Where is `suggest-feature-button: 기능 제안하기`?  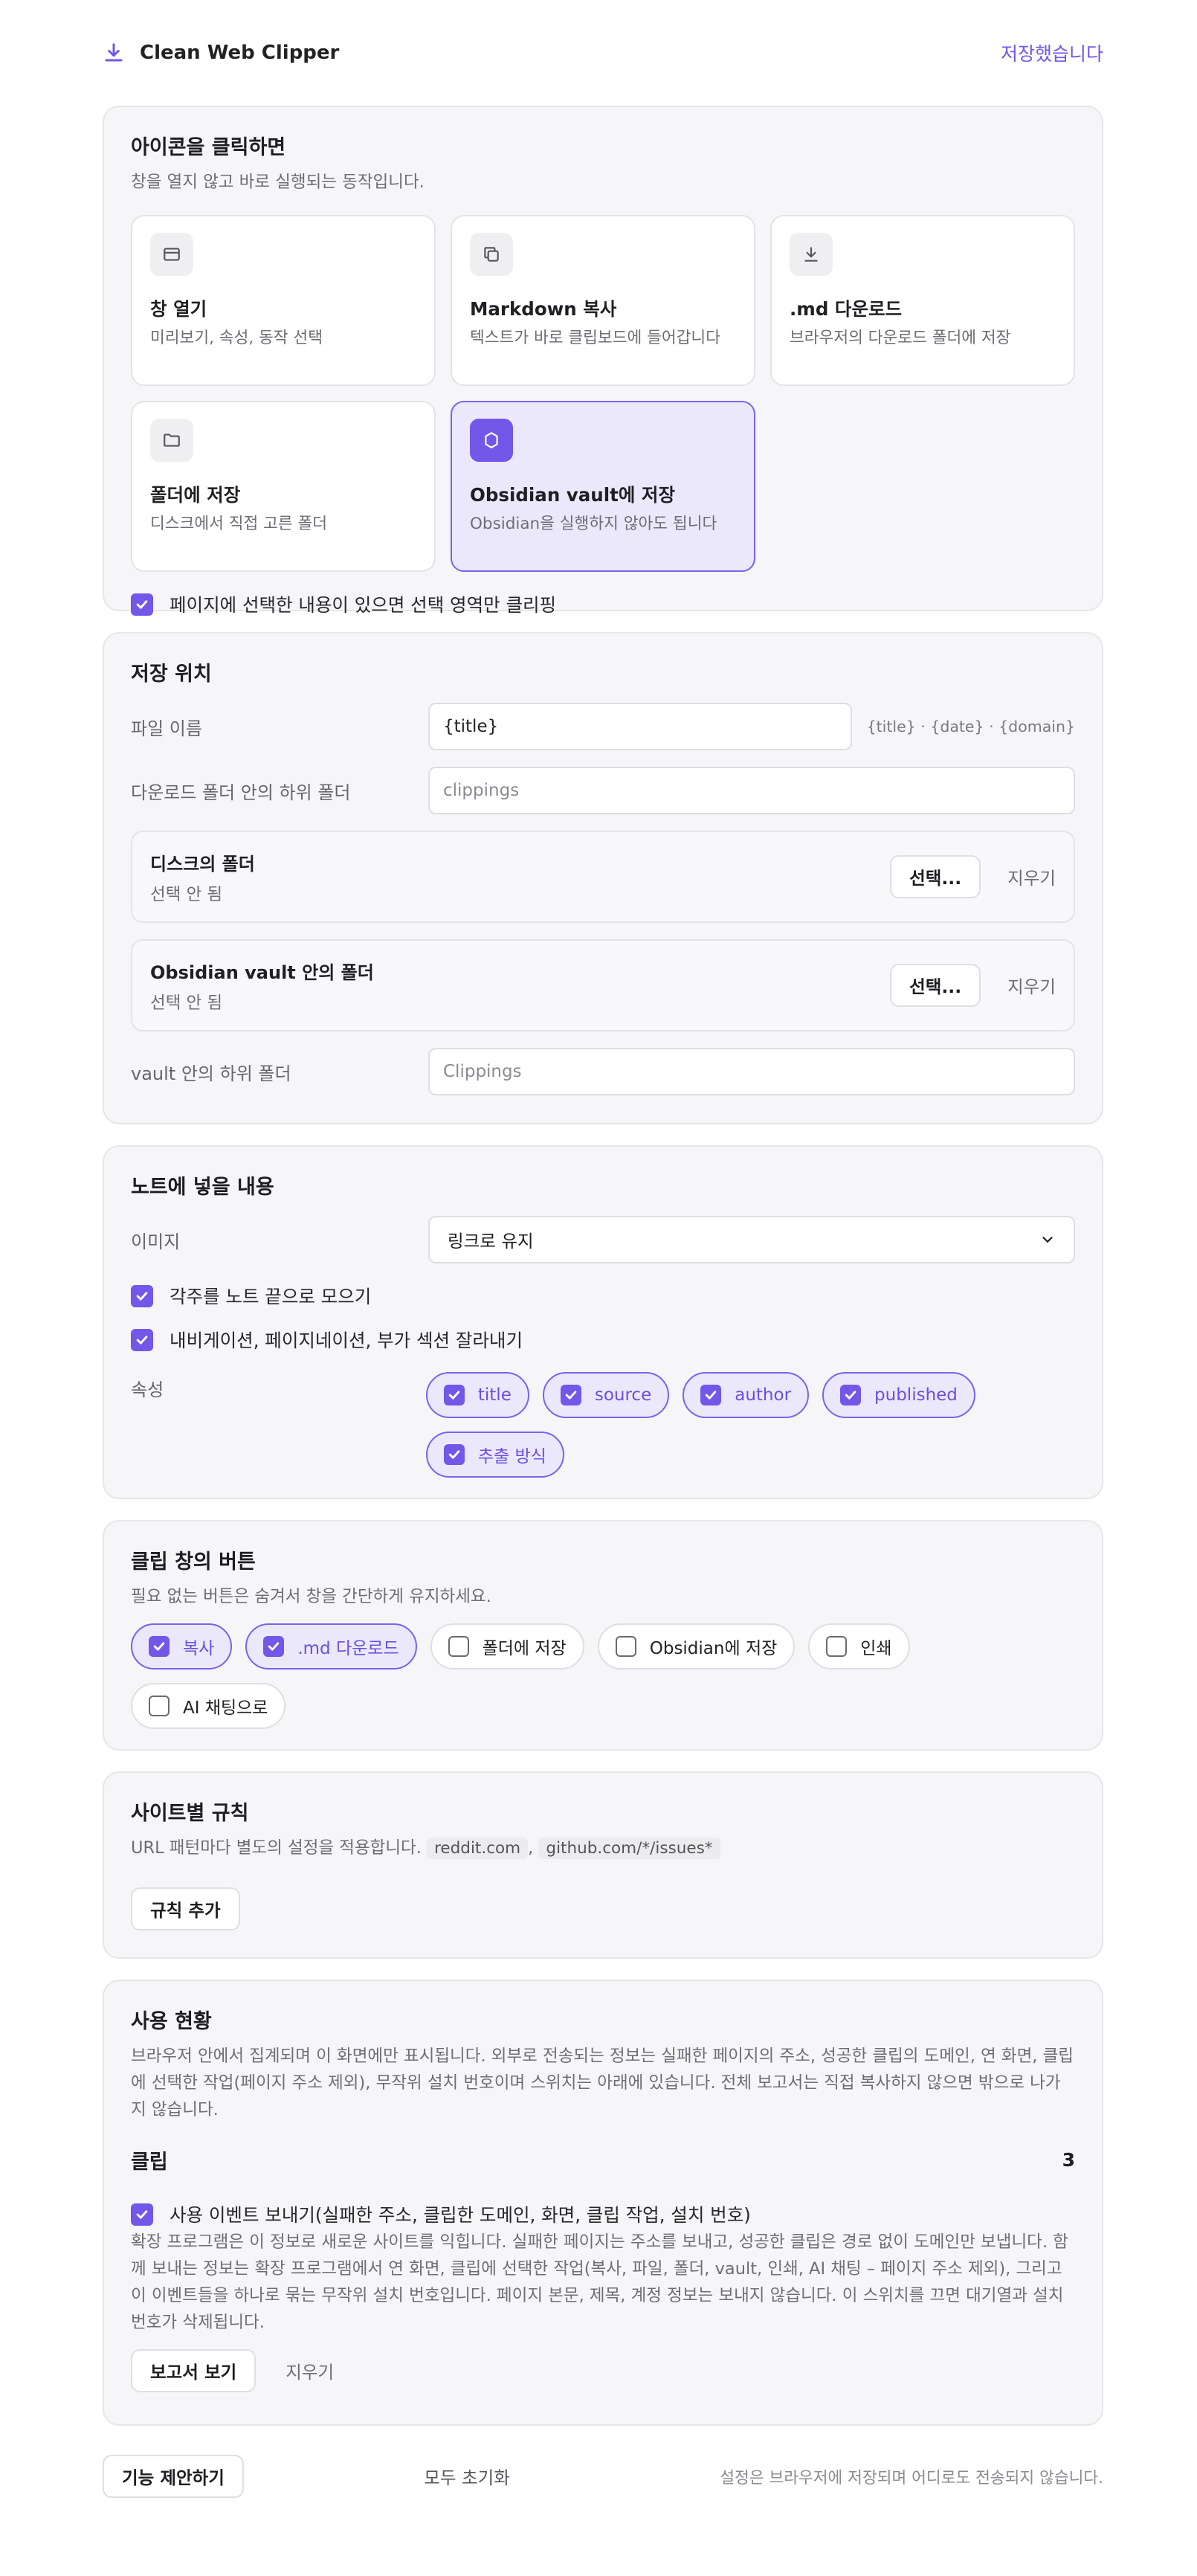
suggest-feature-button: 기능 제안하기 is located at coordinates (174, 2476).